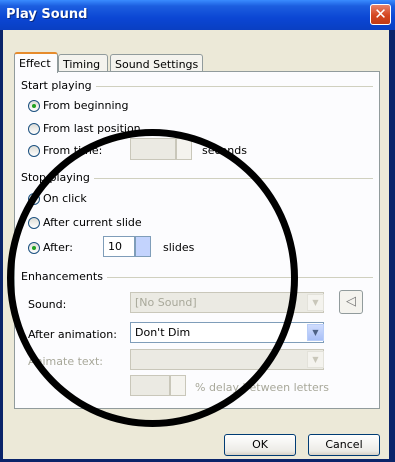  Describe the element at coordinates (57, 177) in the screenshot. I see `stop-playing-heading: Stop playing` at that location.